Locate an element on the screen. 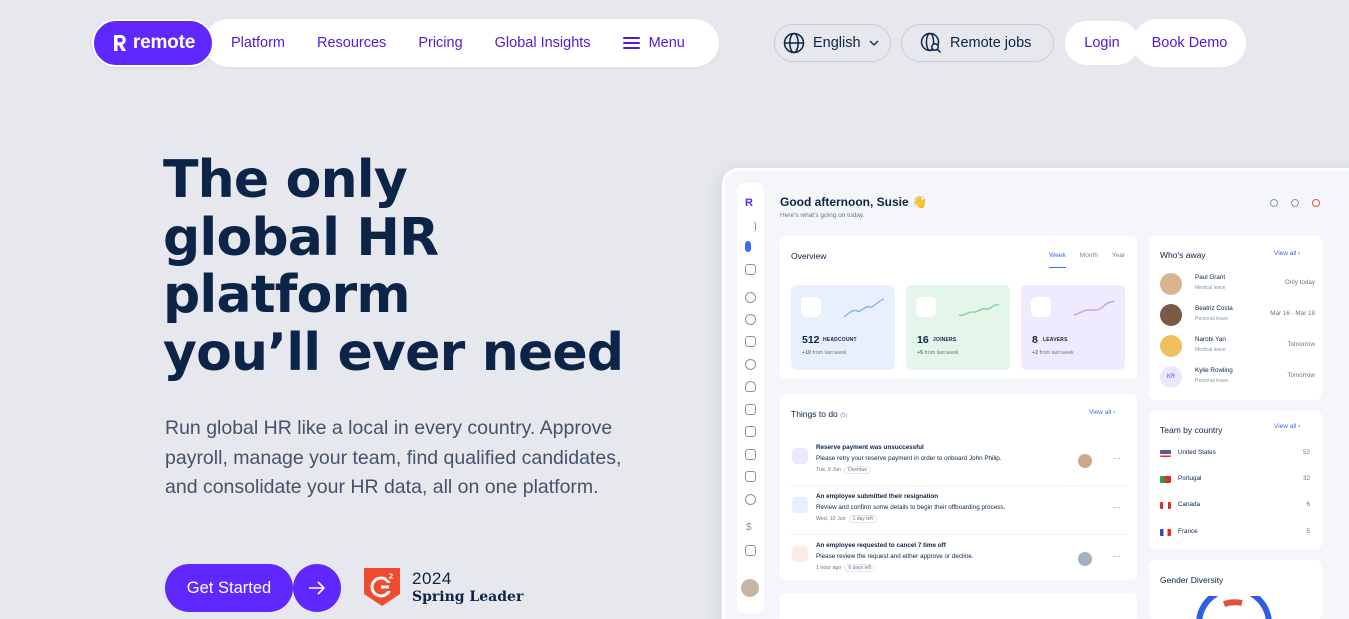  todo-view-all-link: View all › is located at coordinates (1102, 412).